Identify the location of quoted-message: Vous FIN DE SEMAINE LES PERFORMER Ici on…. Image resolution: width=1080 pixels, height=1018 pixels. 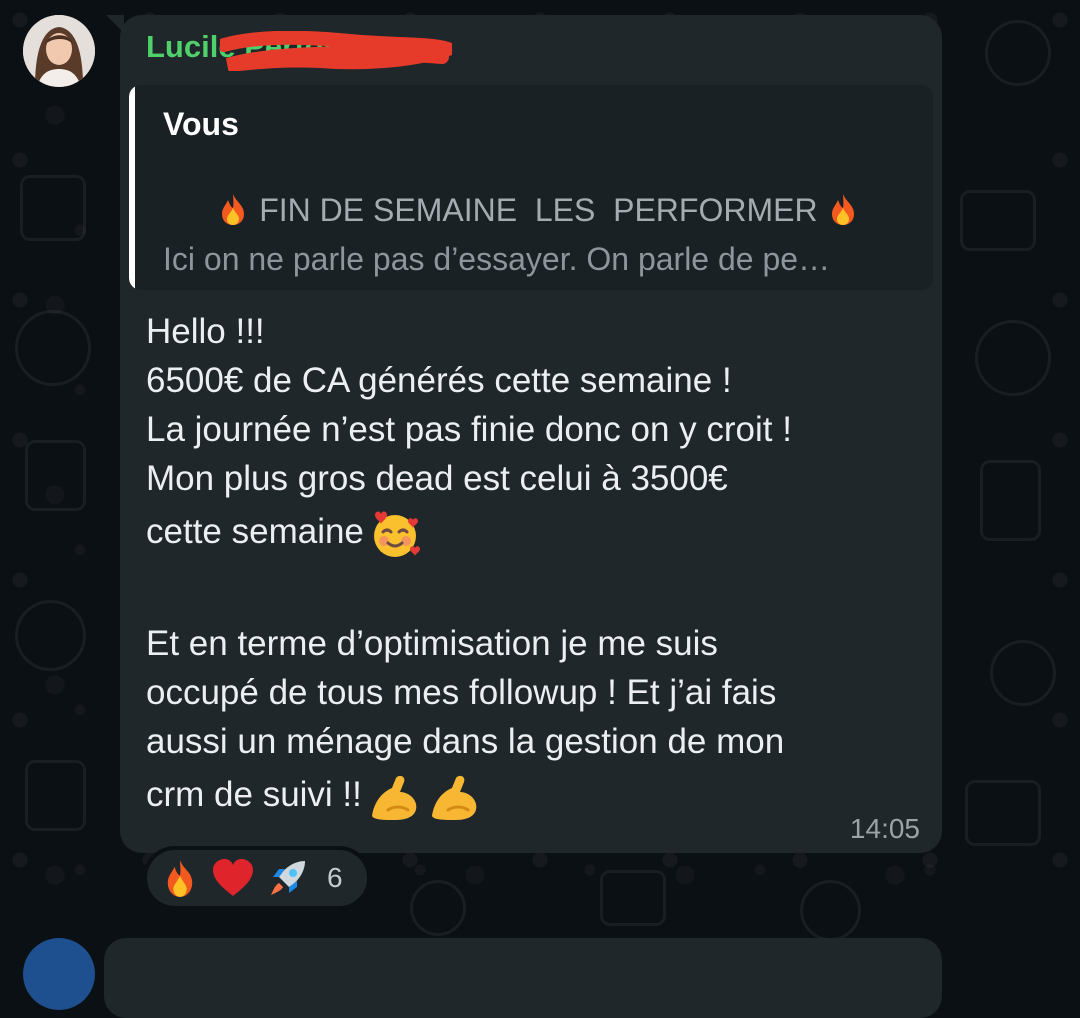
(531, 187).